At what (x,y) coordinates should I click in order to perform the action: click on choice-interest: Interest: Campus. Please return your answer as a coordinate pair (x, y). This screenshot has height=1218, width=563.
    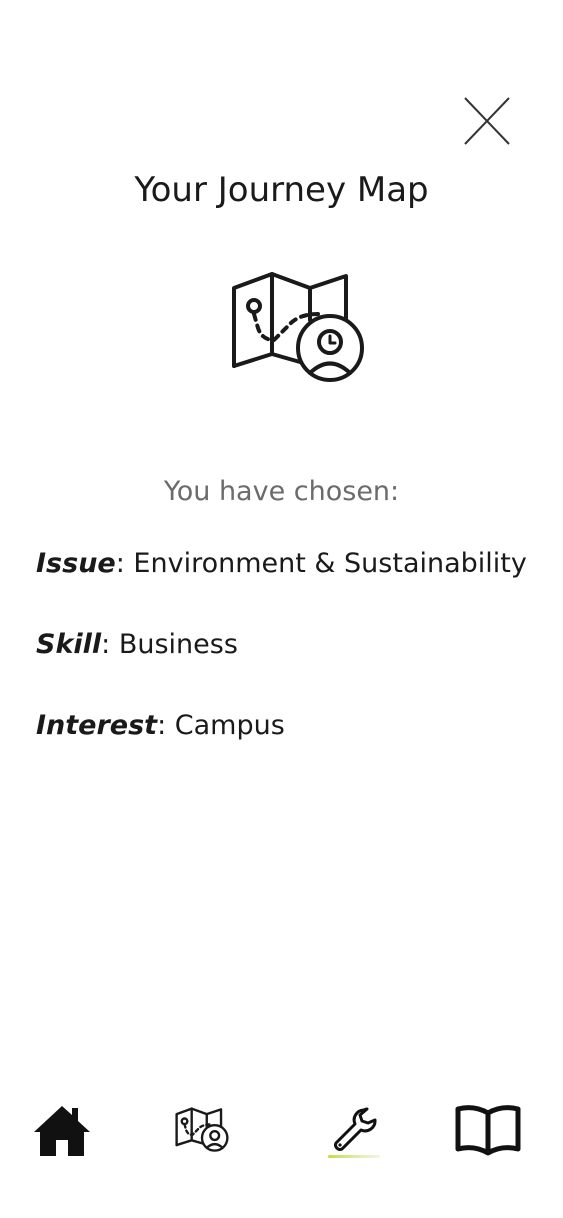
    Looking at the image, I should click on (160, 726).